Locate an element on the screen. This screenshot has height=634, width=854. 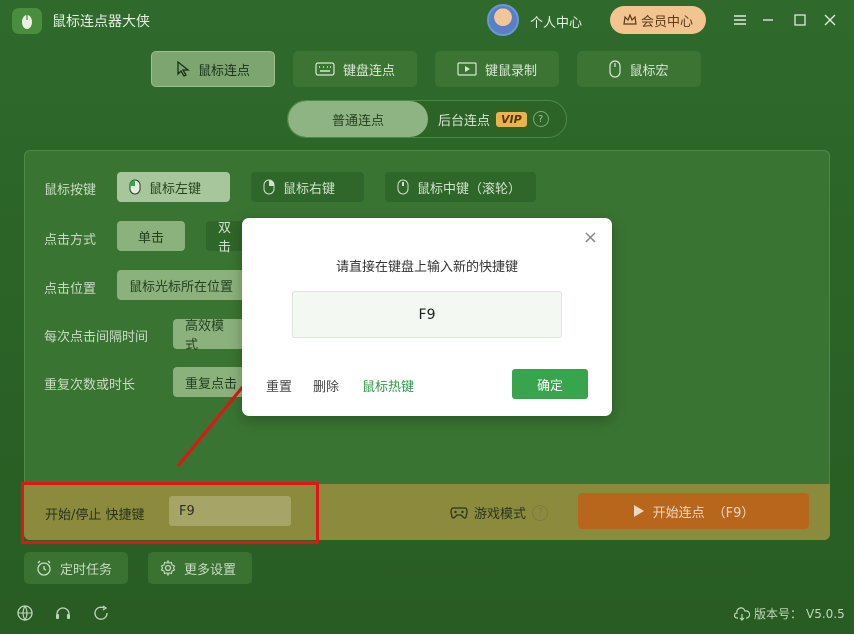
hotkey-dialog: × 请直接在键盘上输入新的快捷键 F9 重置 删除 鼠标热键 确定 is located at coordinates (427, 317).